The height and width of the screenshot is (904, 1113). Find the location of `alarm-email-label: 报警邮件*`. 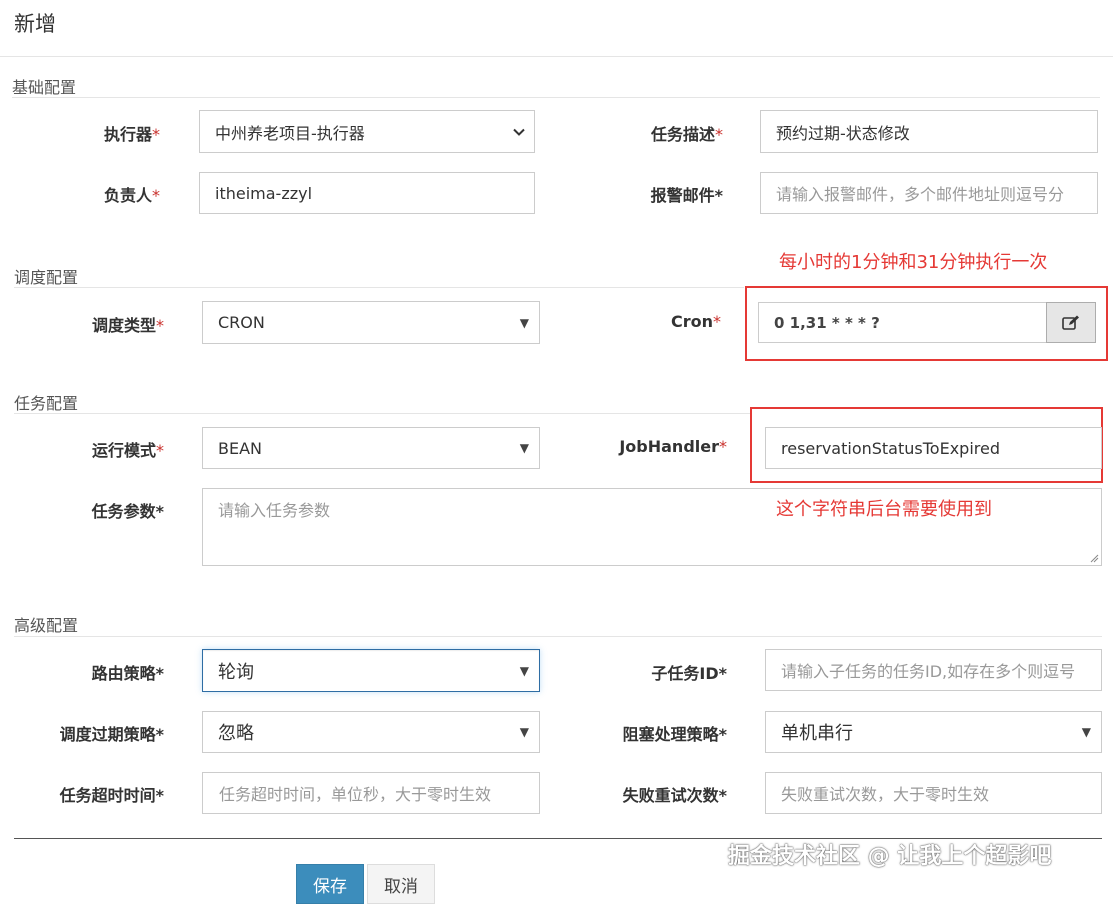

alarm-email-label: 报警邮件* is located at coordinates (686, 195).